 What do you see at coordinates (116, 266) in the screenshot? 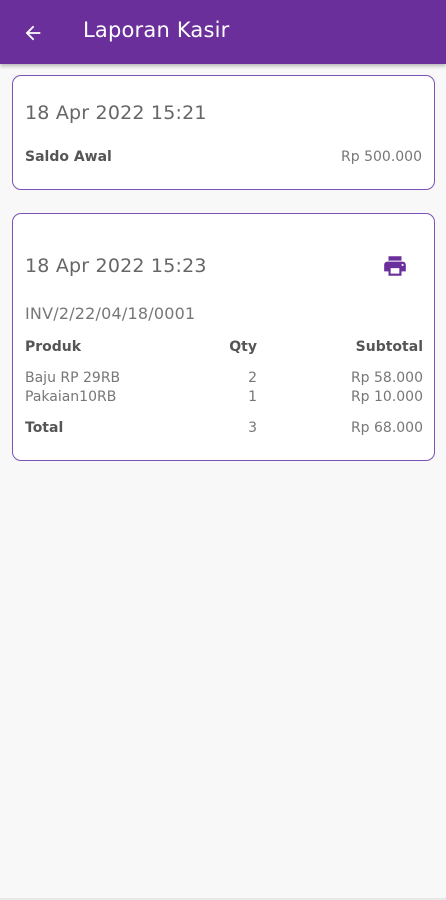
I see `transaction-datetime: 18 Apr 2022 15:23` at bounding box center [116, 266].